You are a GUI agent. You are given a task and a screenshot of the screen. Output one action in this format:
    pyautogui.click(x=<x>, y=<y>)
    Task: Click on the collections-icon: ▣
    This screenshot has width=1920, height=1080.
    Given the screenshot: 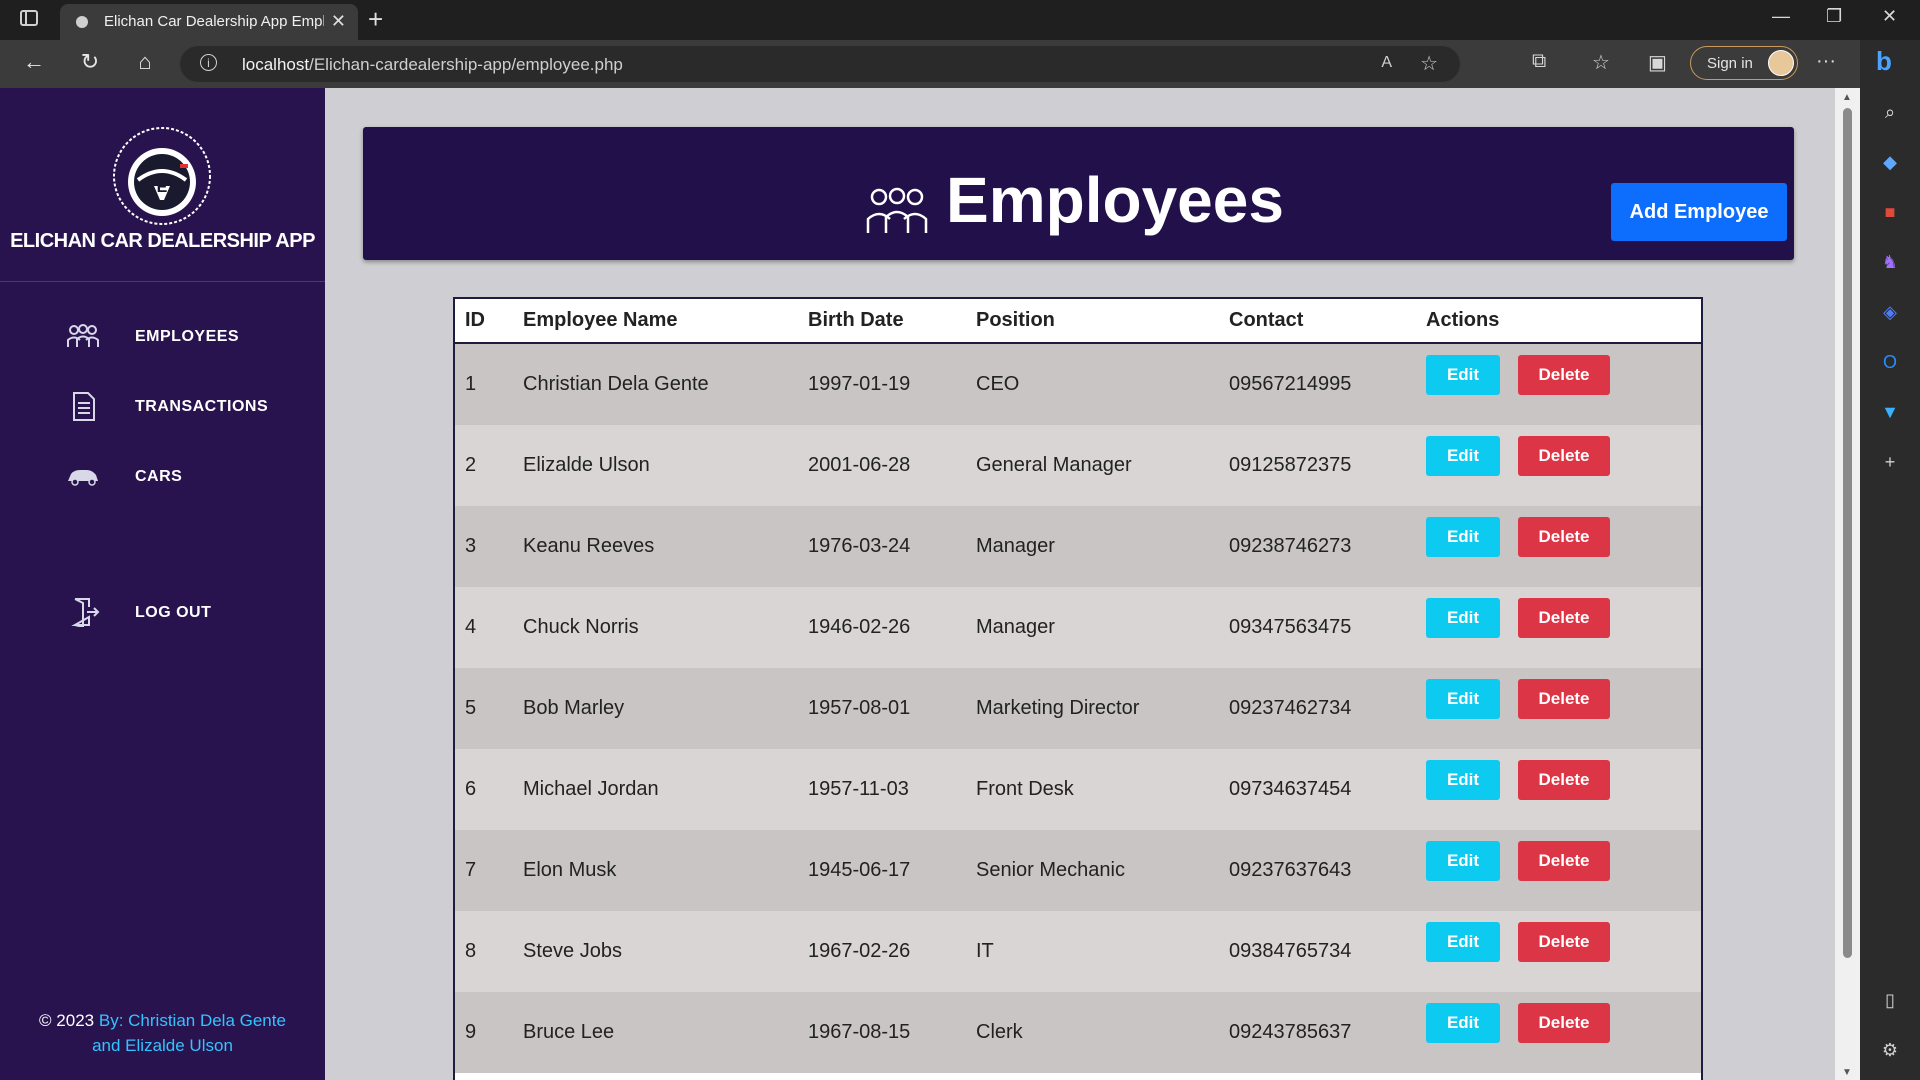 What is the action you would take?
    pyautogui.click(x=1657, y=62)
    